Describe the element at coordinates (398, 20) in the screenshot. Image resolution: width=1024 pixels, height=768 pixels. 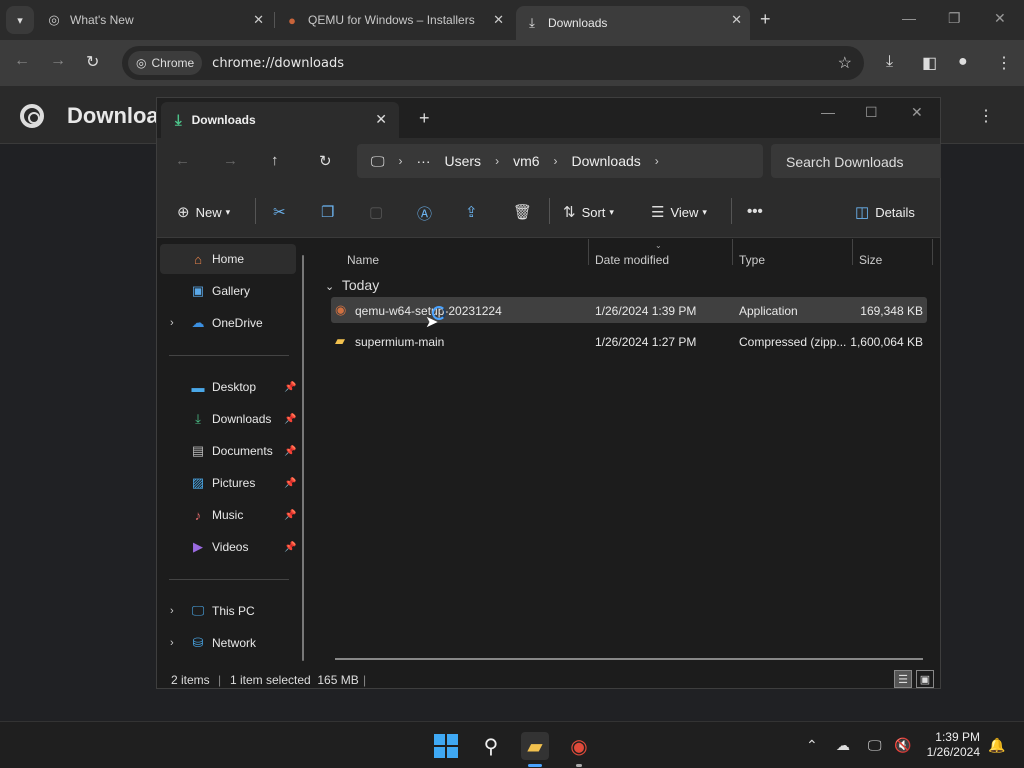
I see `tab-qemu: ● QEMU for Windows – Installers ✕` at that location.